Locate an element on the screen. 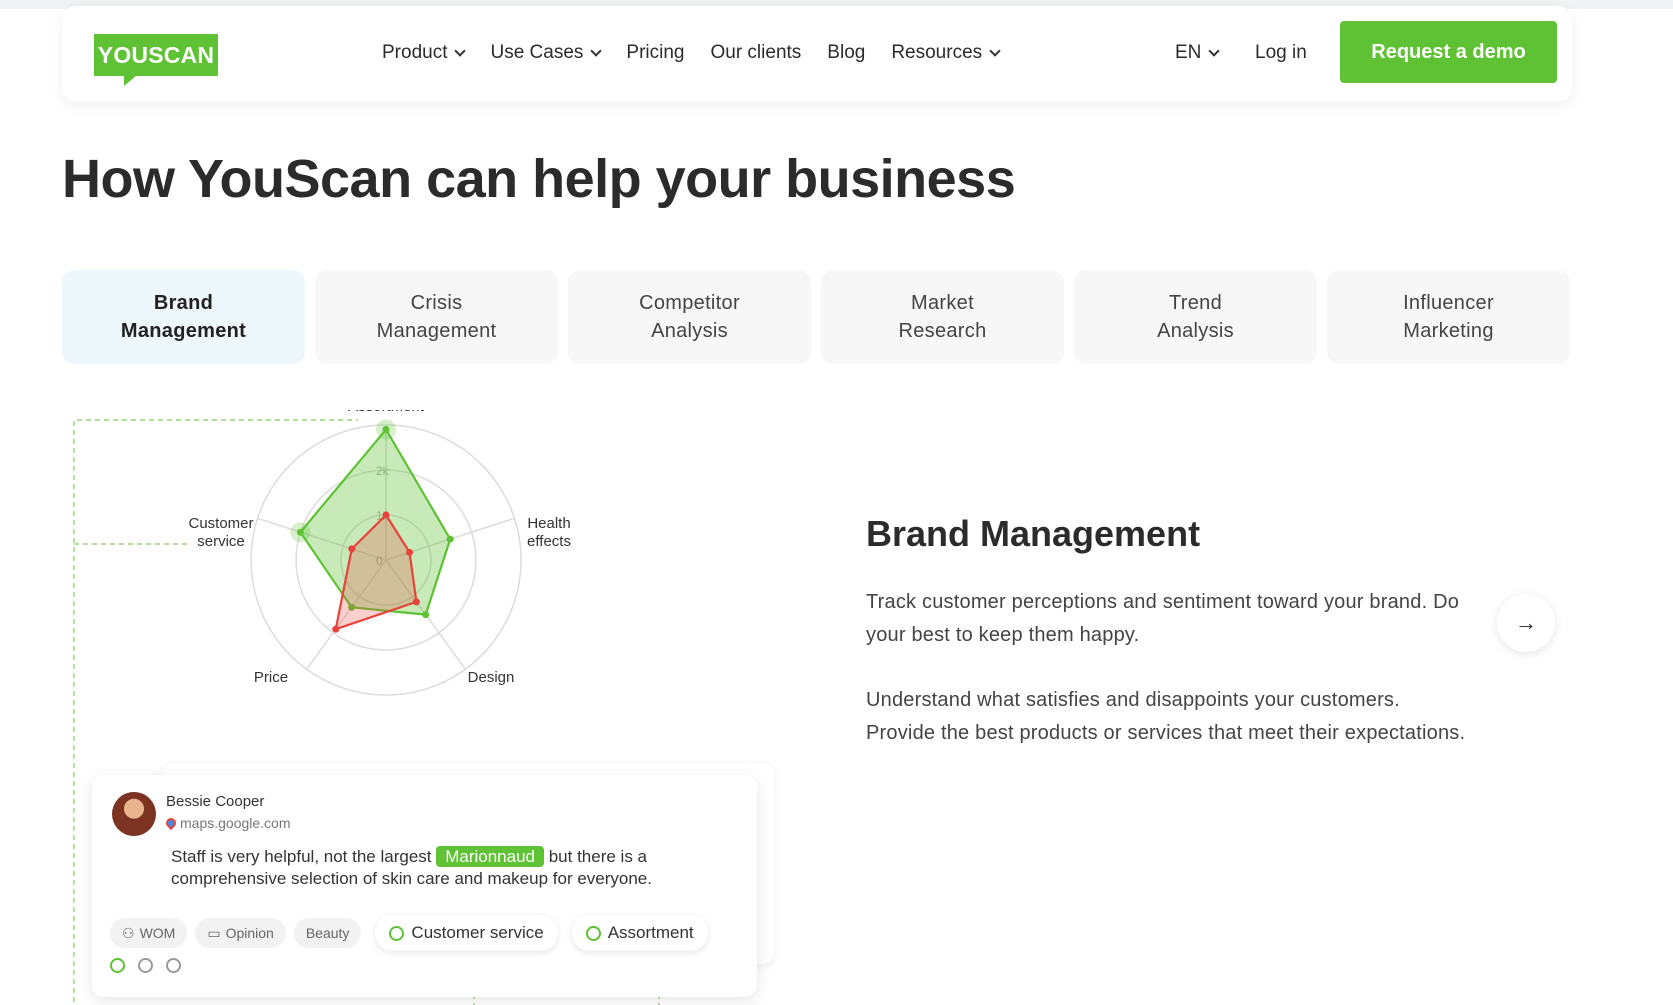  nav-blog: Blog is located at coordinates (846, 53).